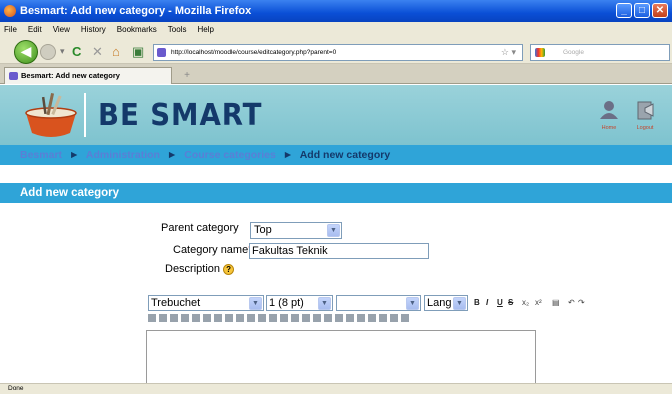 The image size is (672, 394). I want to click on font-size-value: 1 (8 pt), so click(286, 303).